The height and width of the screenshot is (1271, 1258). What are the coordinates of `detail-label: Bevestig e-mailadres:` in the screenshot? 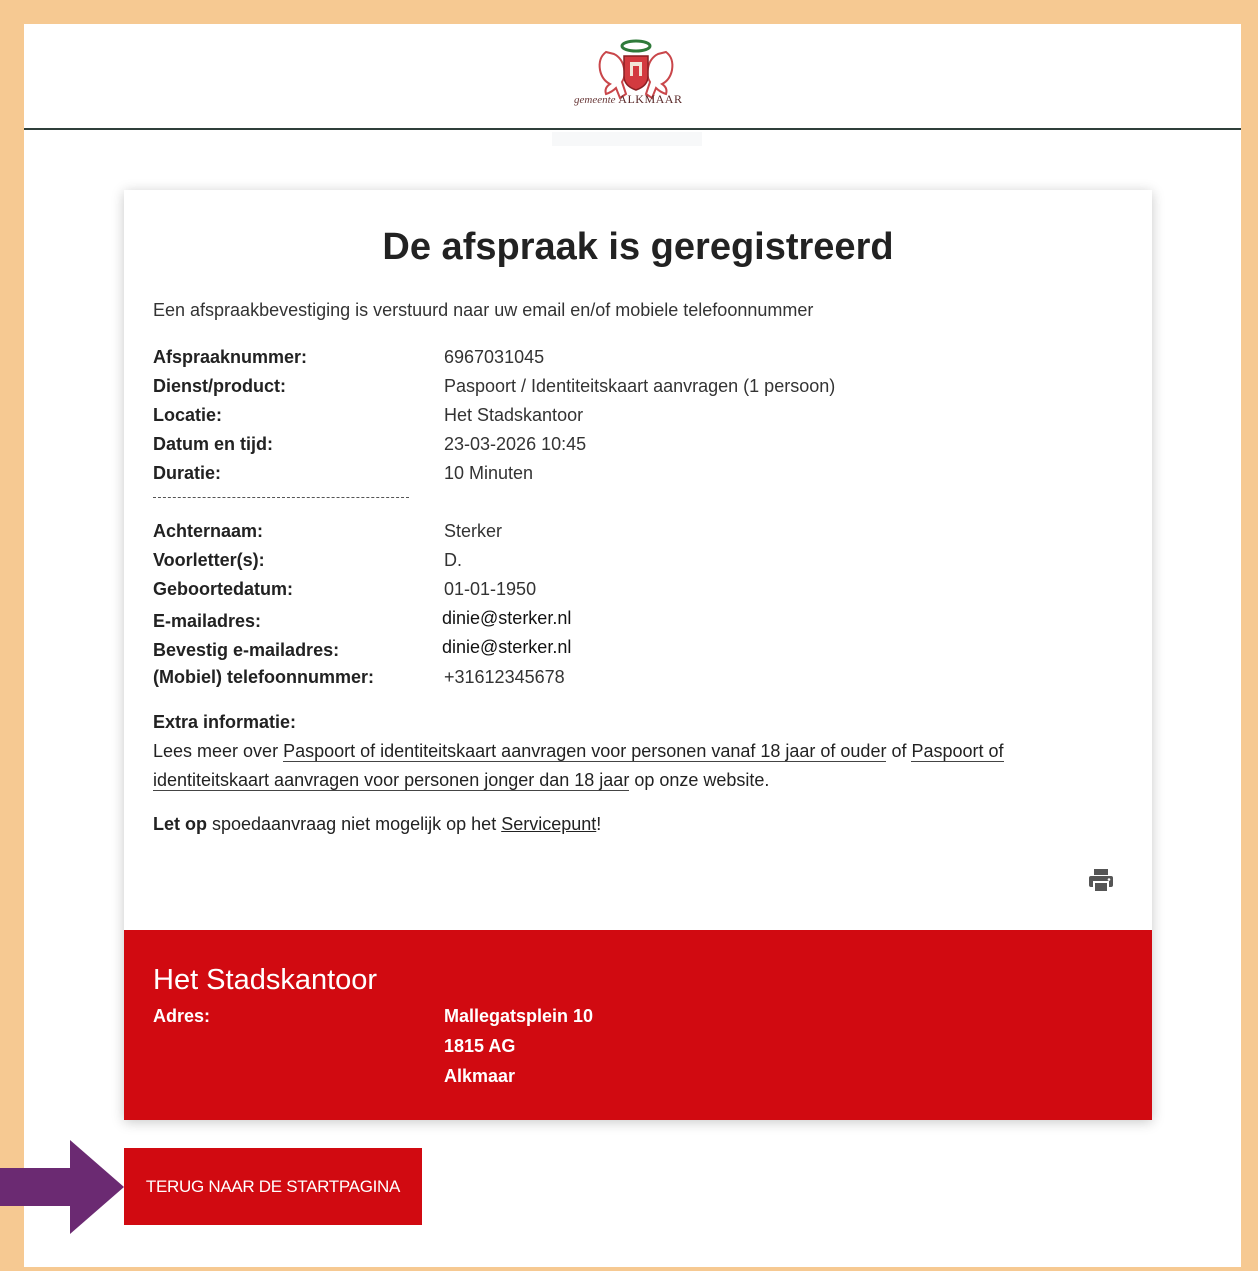 It's located at (246, 650).